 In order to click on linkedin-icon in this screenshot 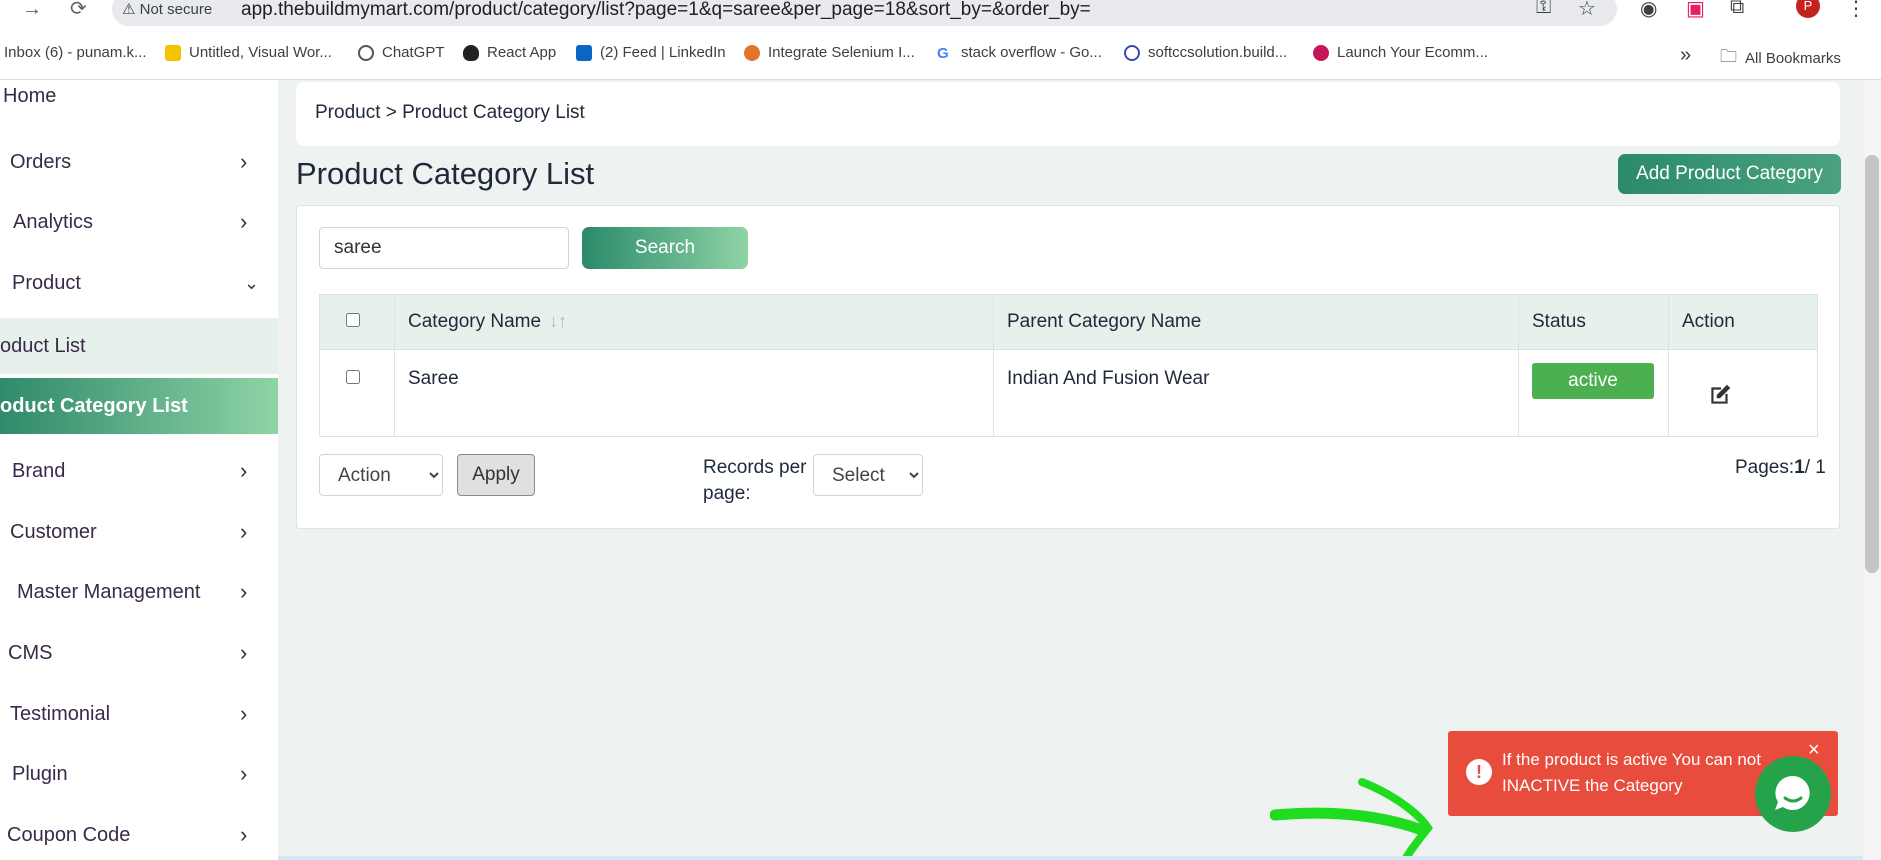, I will do `click(584, 52)`.